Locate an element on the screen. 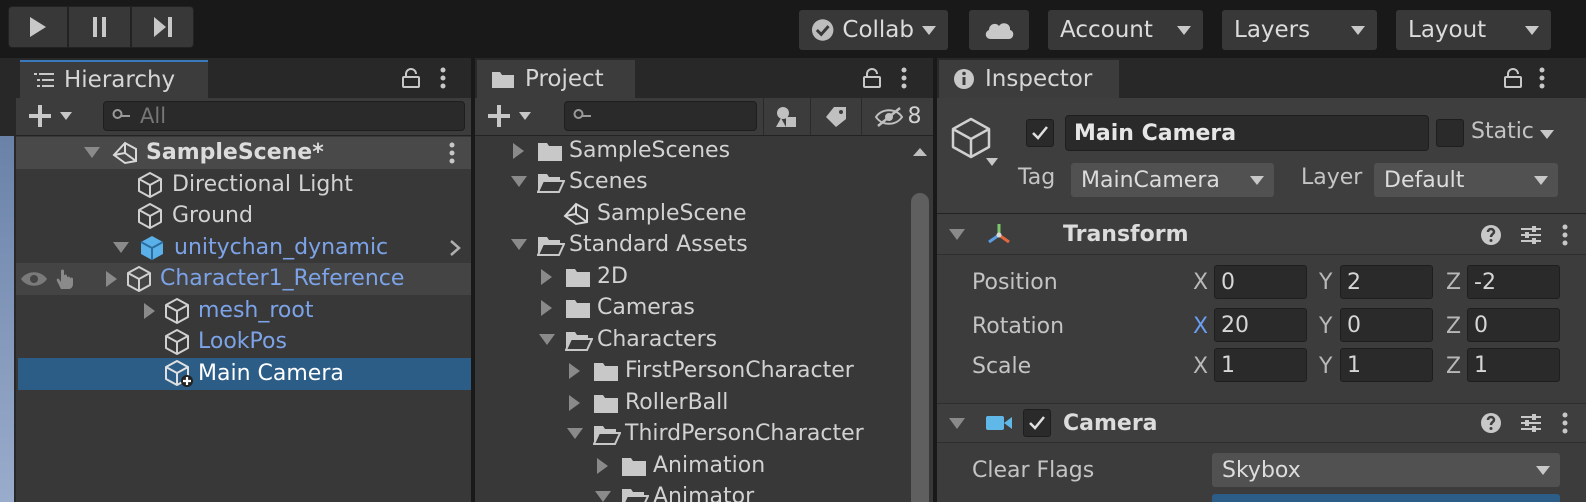 This screenshot has width=1586, height=502. scale-z-label: Z is located at coordinates (1453, 366).